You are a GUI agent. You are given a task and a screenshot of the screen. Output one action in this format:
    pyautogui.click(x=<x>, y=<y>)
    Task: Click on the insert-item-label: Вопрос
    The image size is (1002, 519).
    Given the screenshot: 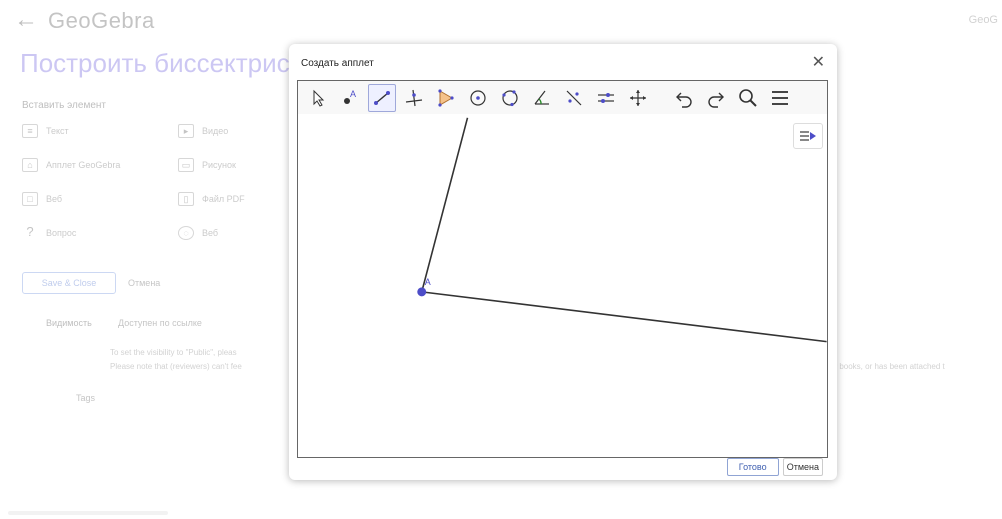 What is the action you would take?
    pyautogui.click(x=61, y=233)
    